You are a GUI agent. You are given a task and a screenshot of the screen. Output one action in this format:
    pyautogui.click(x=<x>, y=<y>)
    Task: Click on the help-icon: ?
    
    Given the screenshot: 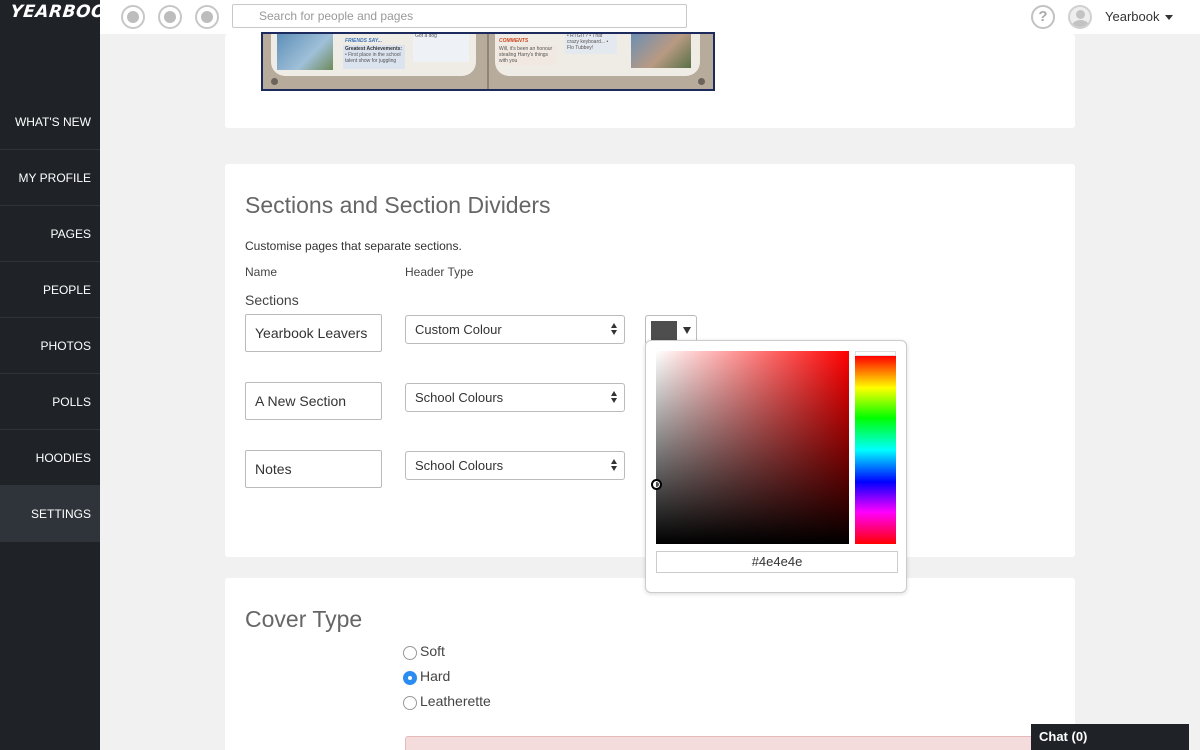 What is the action you would take?
    pyautogui.click(x=1043, y=17)
    